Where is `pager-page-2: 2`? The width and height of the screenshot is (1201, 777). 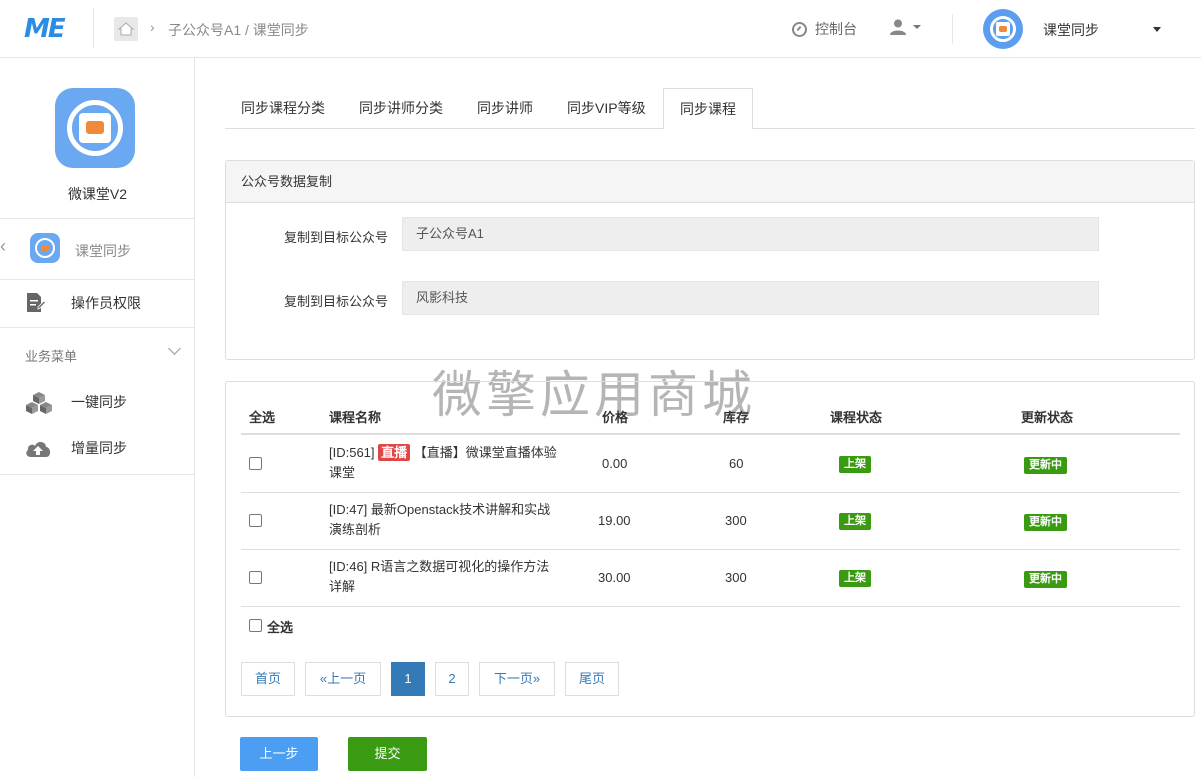
pager-page-2: 2 is located at coordinates (452, 679).